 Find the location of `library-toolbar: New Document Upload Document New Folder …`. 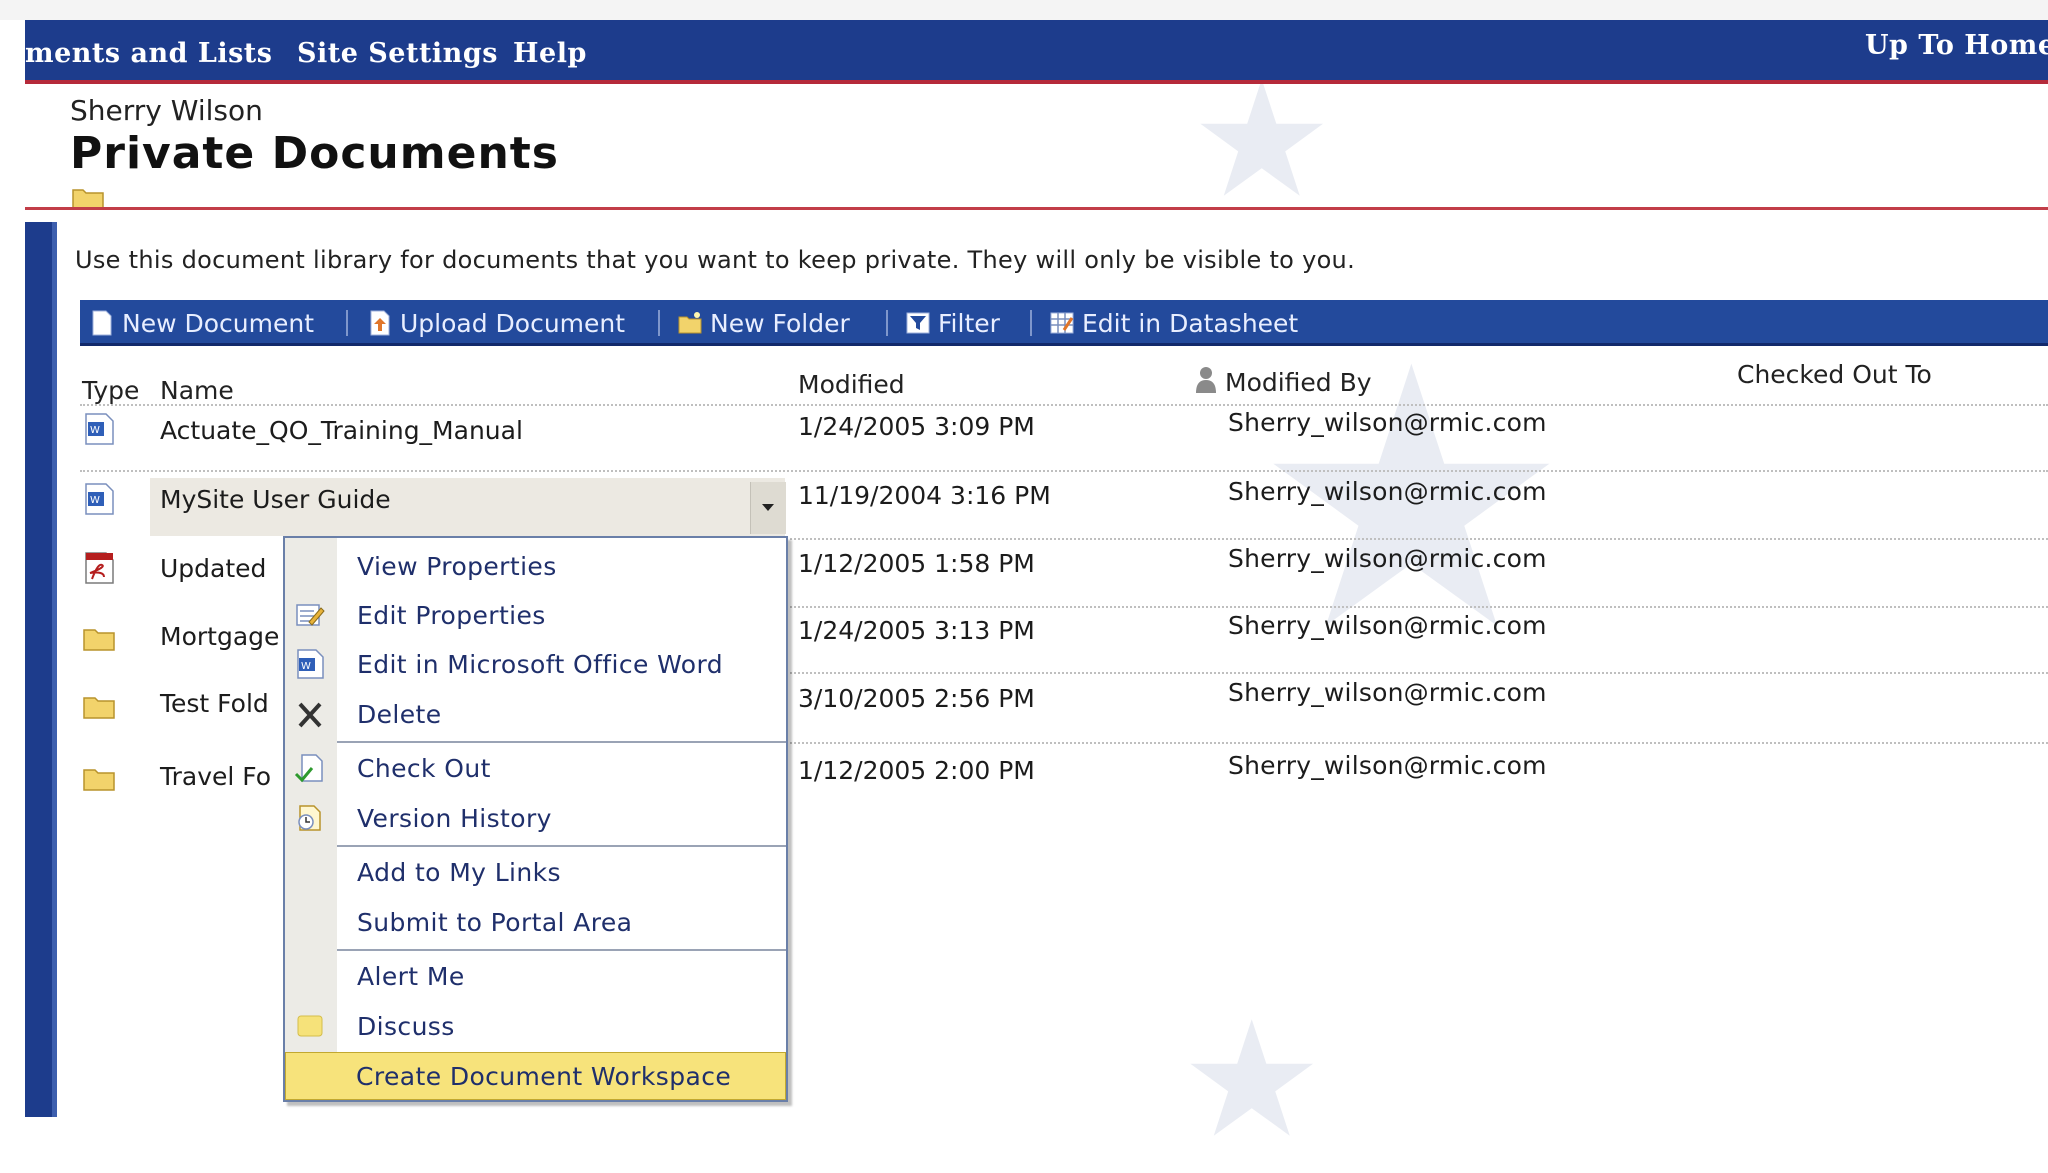

library-toolbar: New Document Upload Document New Folder … is located at coordinates (1064, 323).